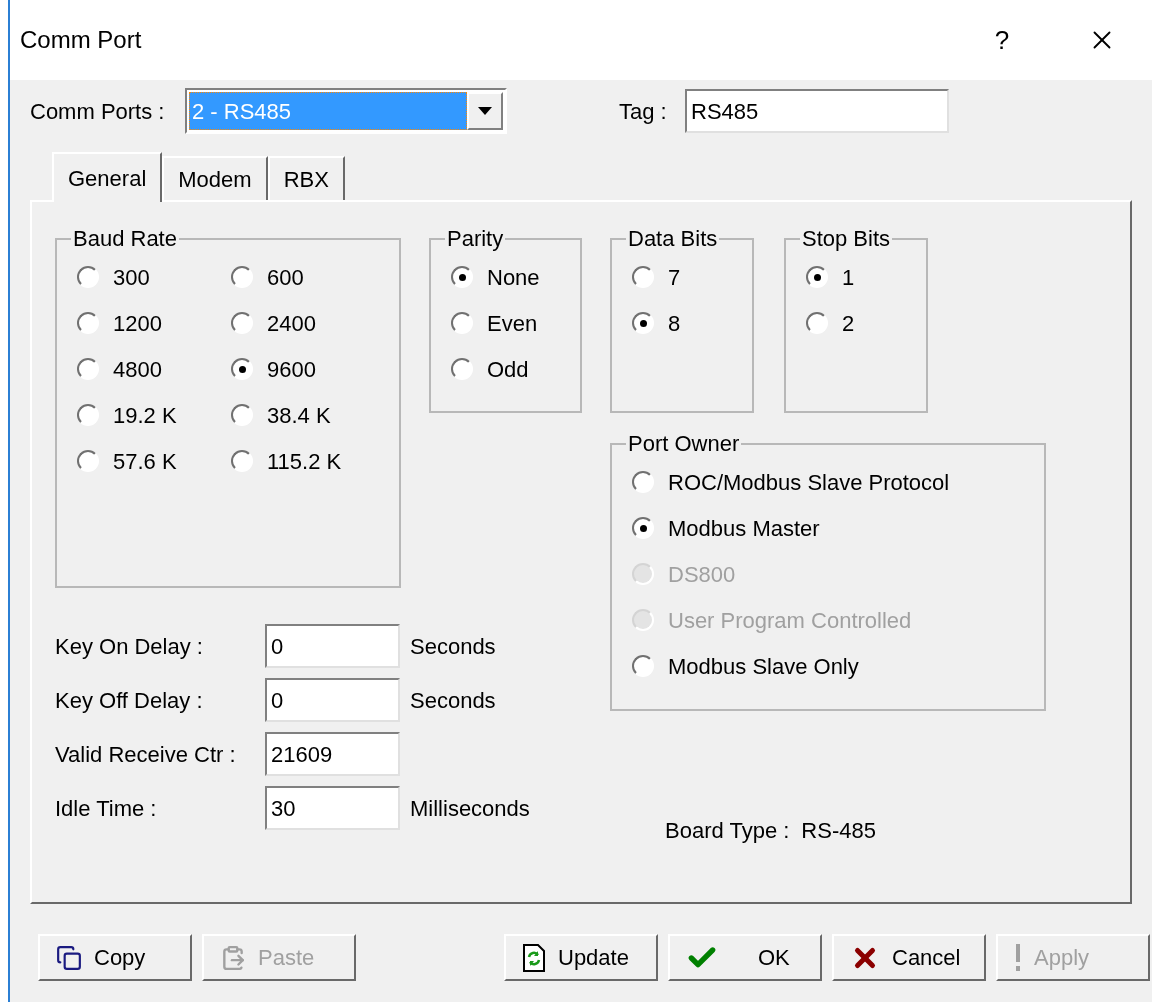 This screenshot has height=1002, width=1152. I want to click on group-title: Baud Rate, so click(125, 239).